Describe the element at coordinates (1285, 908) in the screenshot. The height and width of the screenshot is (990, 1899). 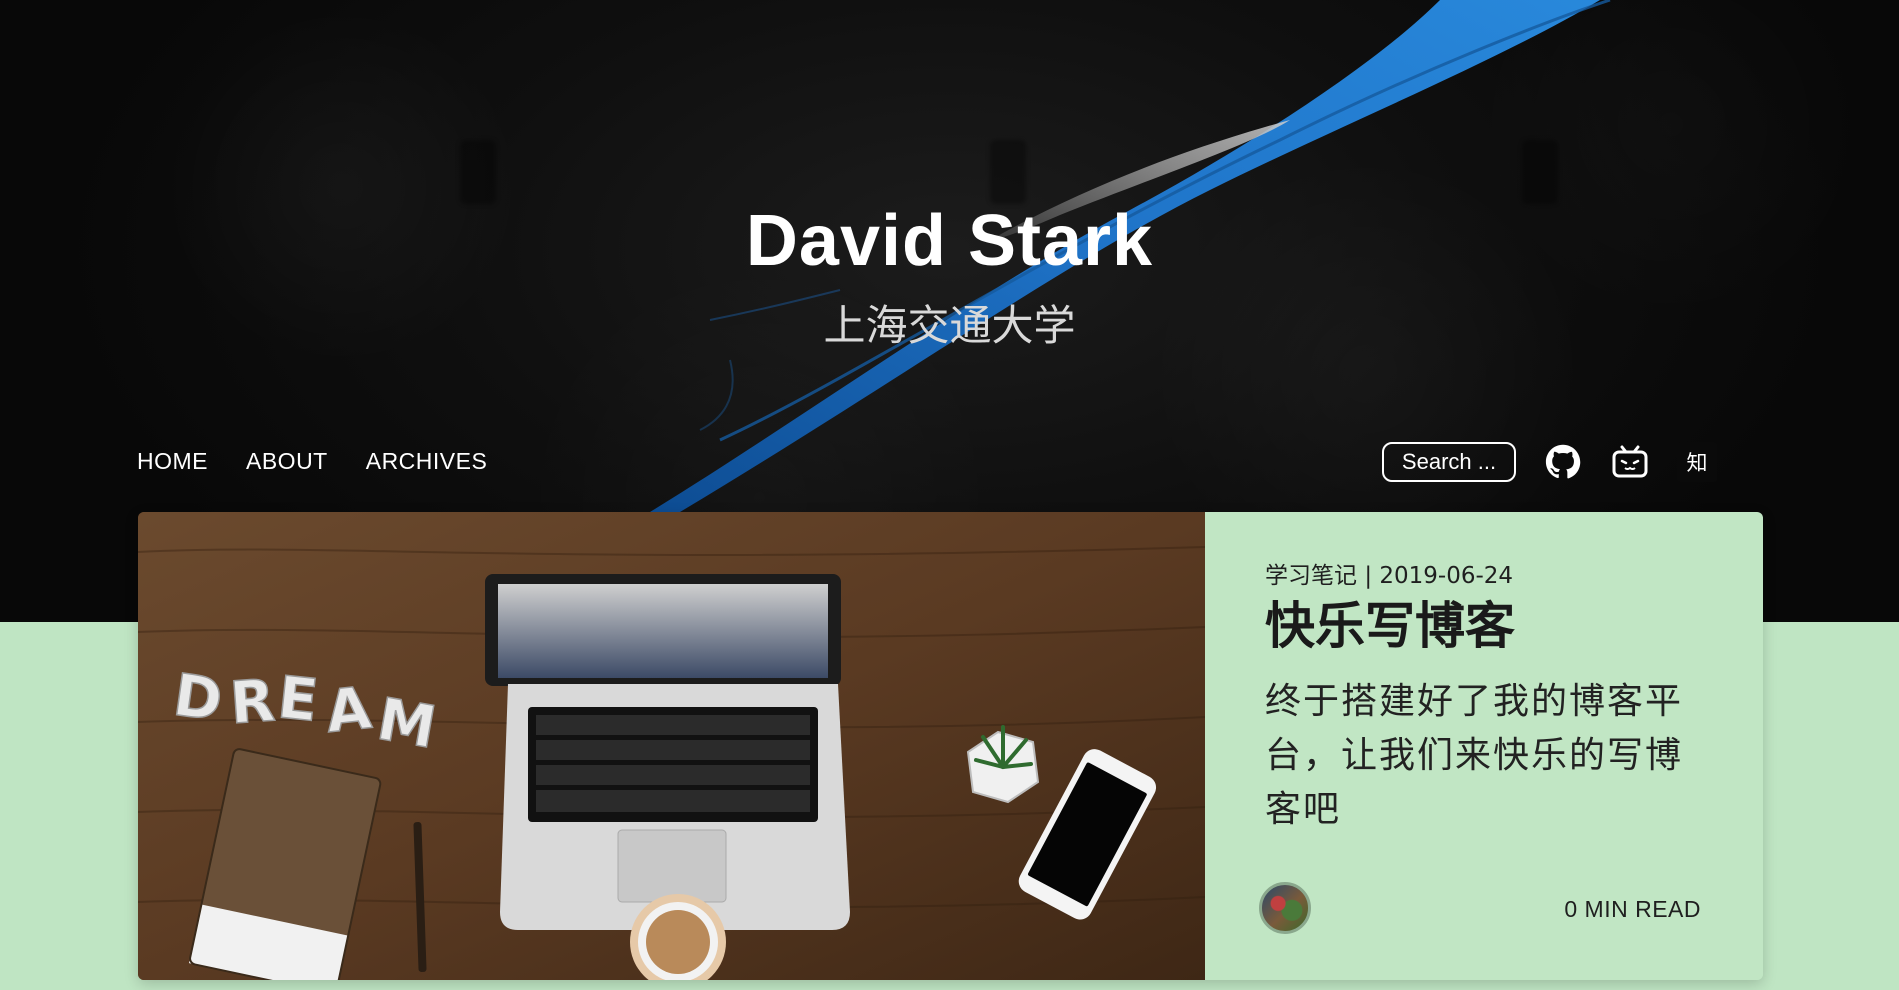
I see `author-avatar` at that location.